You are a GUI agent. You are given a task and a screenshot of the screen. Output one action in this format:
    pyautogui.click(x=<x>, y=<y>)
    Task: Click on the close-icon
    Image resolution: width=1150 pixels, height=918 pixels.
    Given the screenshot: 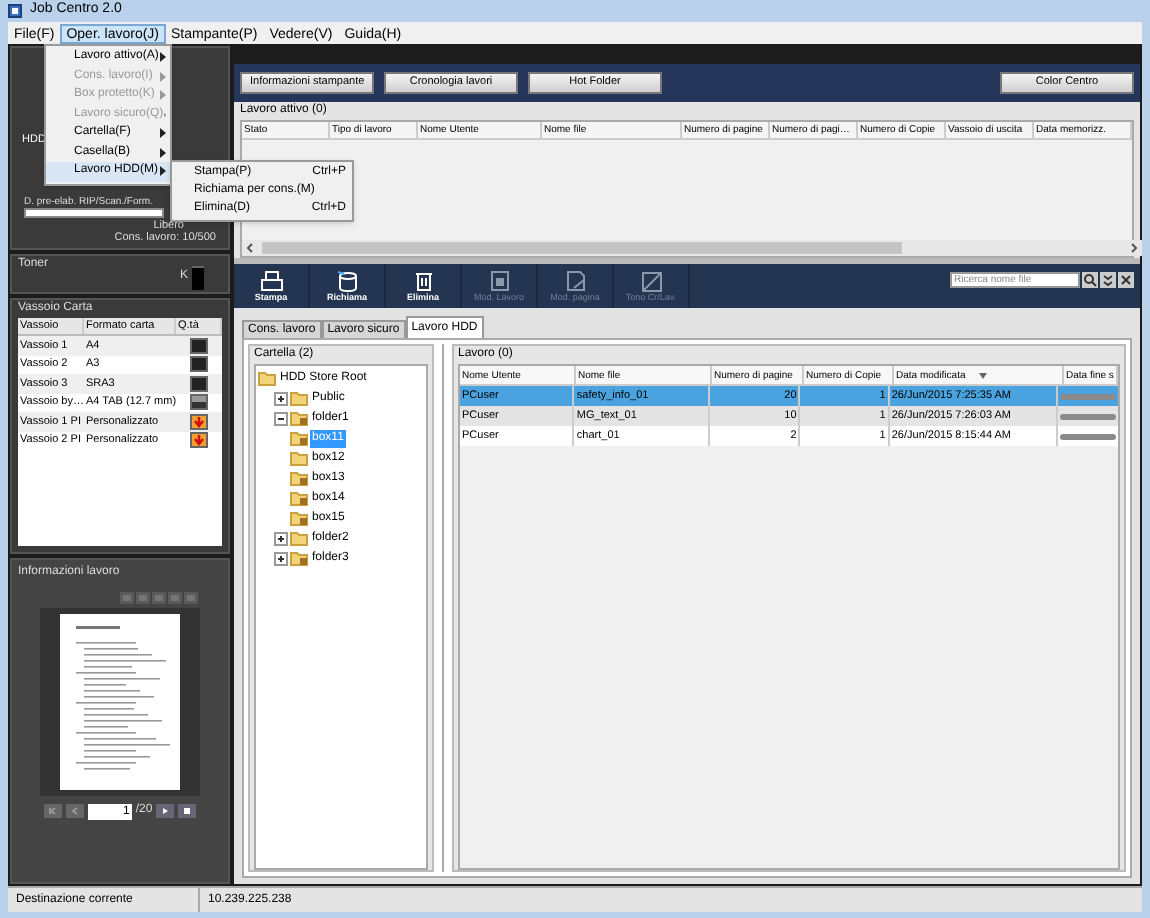 What is the action you would take?
    pyautogui.click(x=1126, y=280)
    